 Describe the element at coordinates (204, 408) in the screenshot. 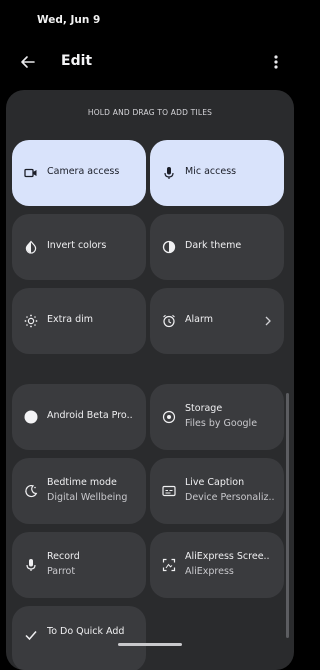

I see `tile-label: Storage` at that location.